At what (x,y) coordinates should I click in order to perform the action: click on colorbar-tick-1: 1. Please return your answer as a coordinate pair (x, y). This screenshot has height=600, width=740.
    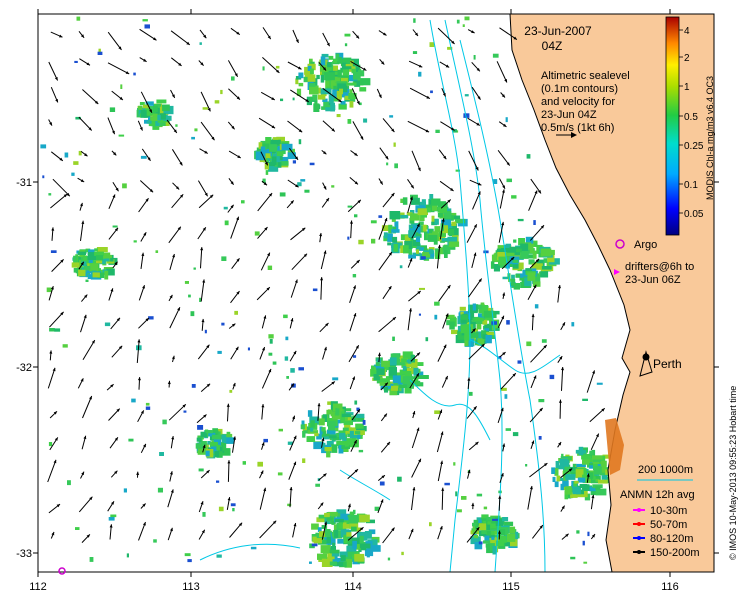
    Looking at the image, I should click on (687, 87).